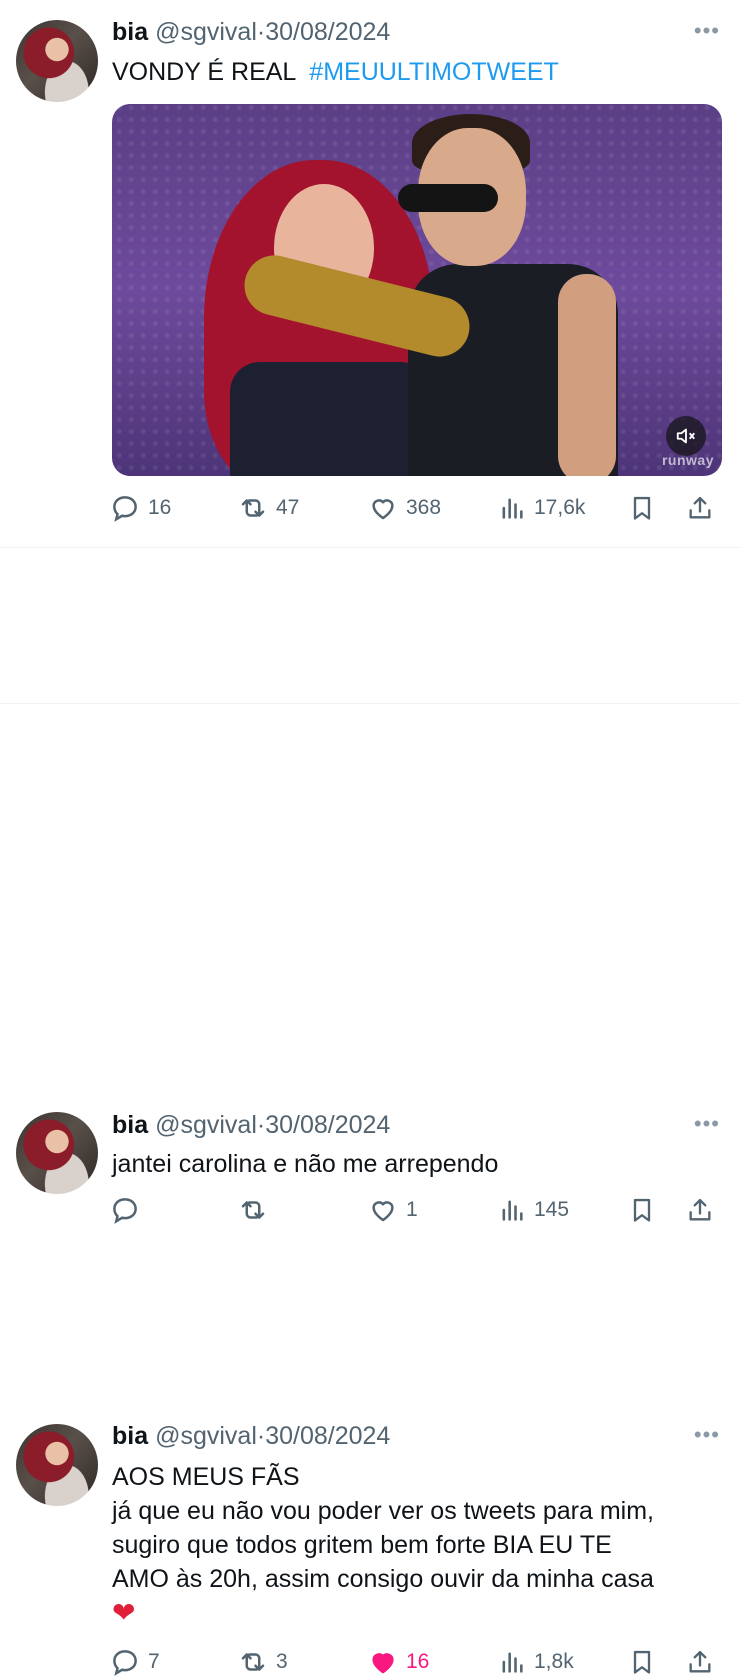  I want to click on reply-button: 7, so click(135, 1662).